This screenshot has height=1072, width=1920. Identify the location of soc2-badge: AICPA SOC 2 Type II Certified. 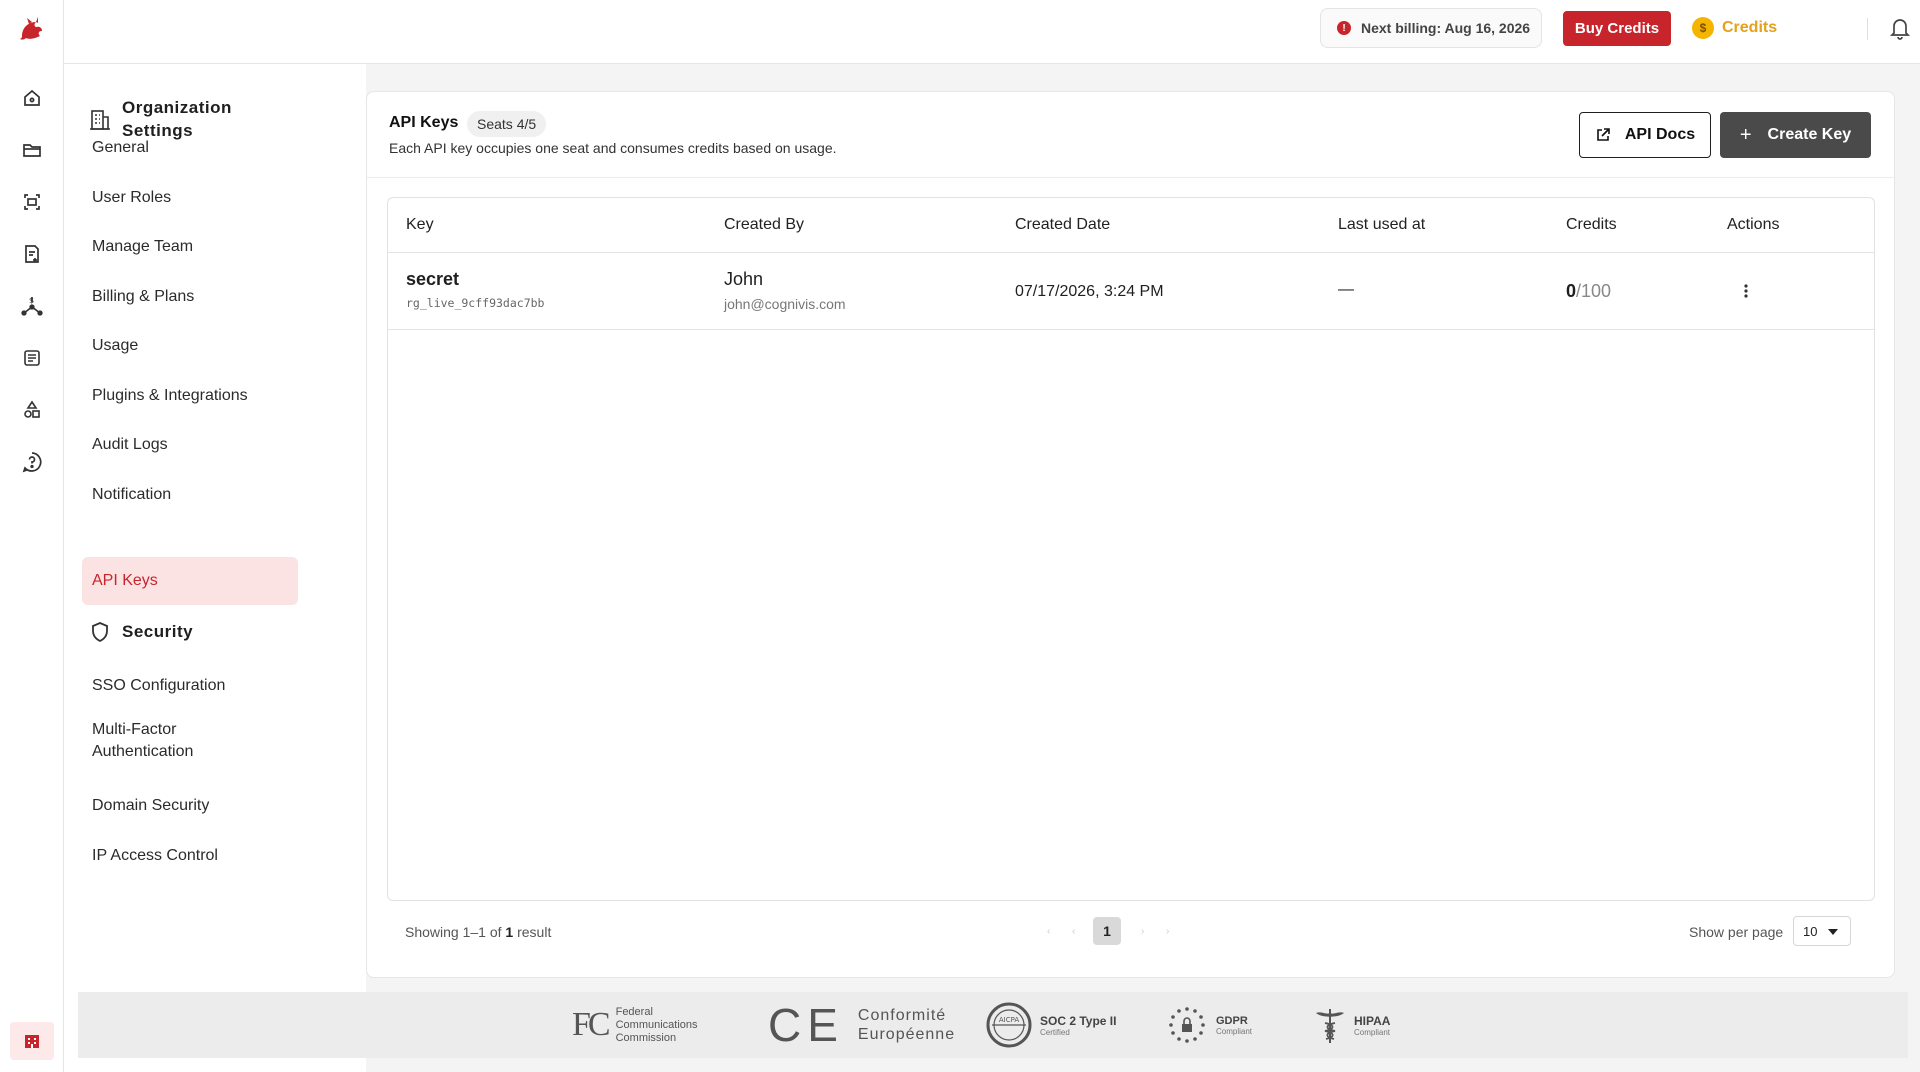
(1051, 1025).